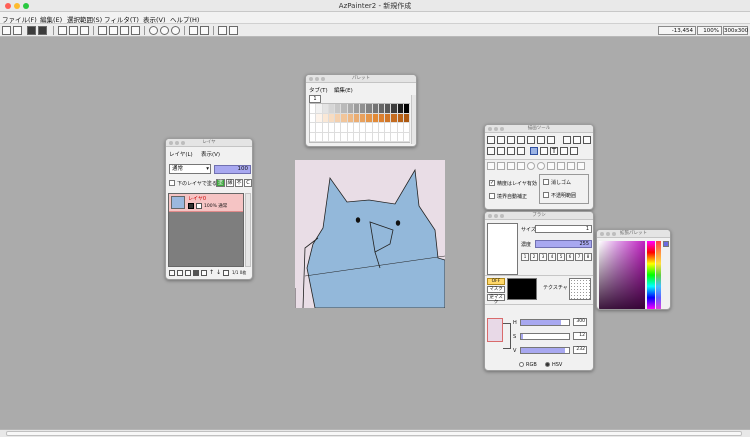 This screenshot has height=437, width=750. What do you see at coordinates (495, 330) in the screenshot?
I see `current-color-swatch` at bounding box center [495, 330].